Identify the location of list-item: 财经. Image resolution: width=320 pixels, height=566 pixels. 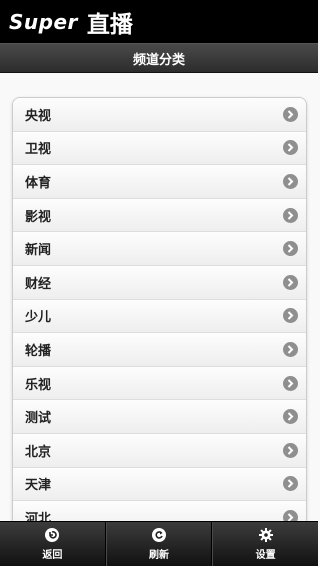
(159, 282).